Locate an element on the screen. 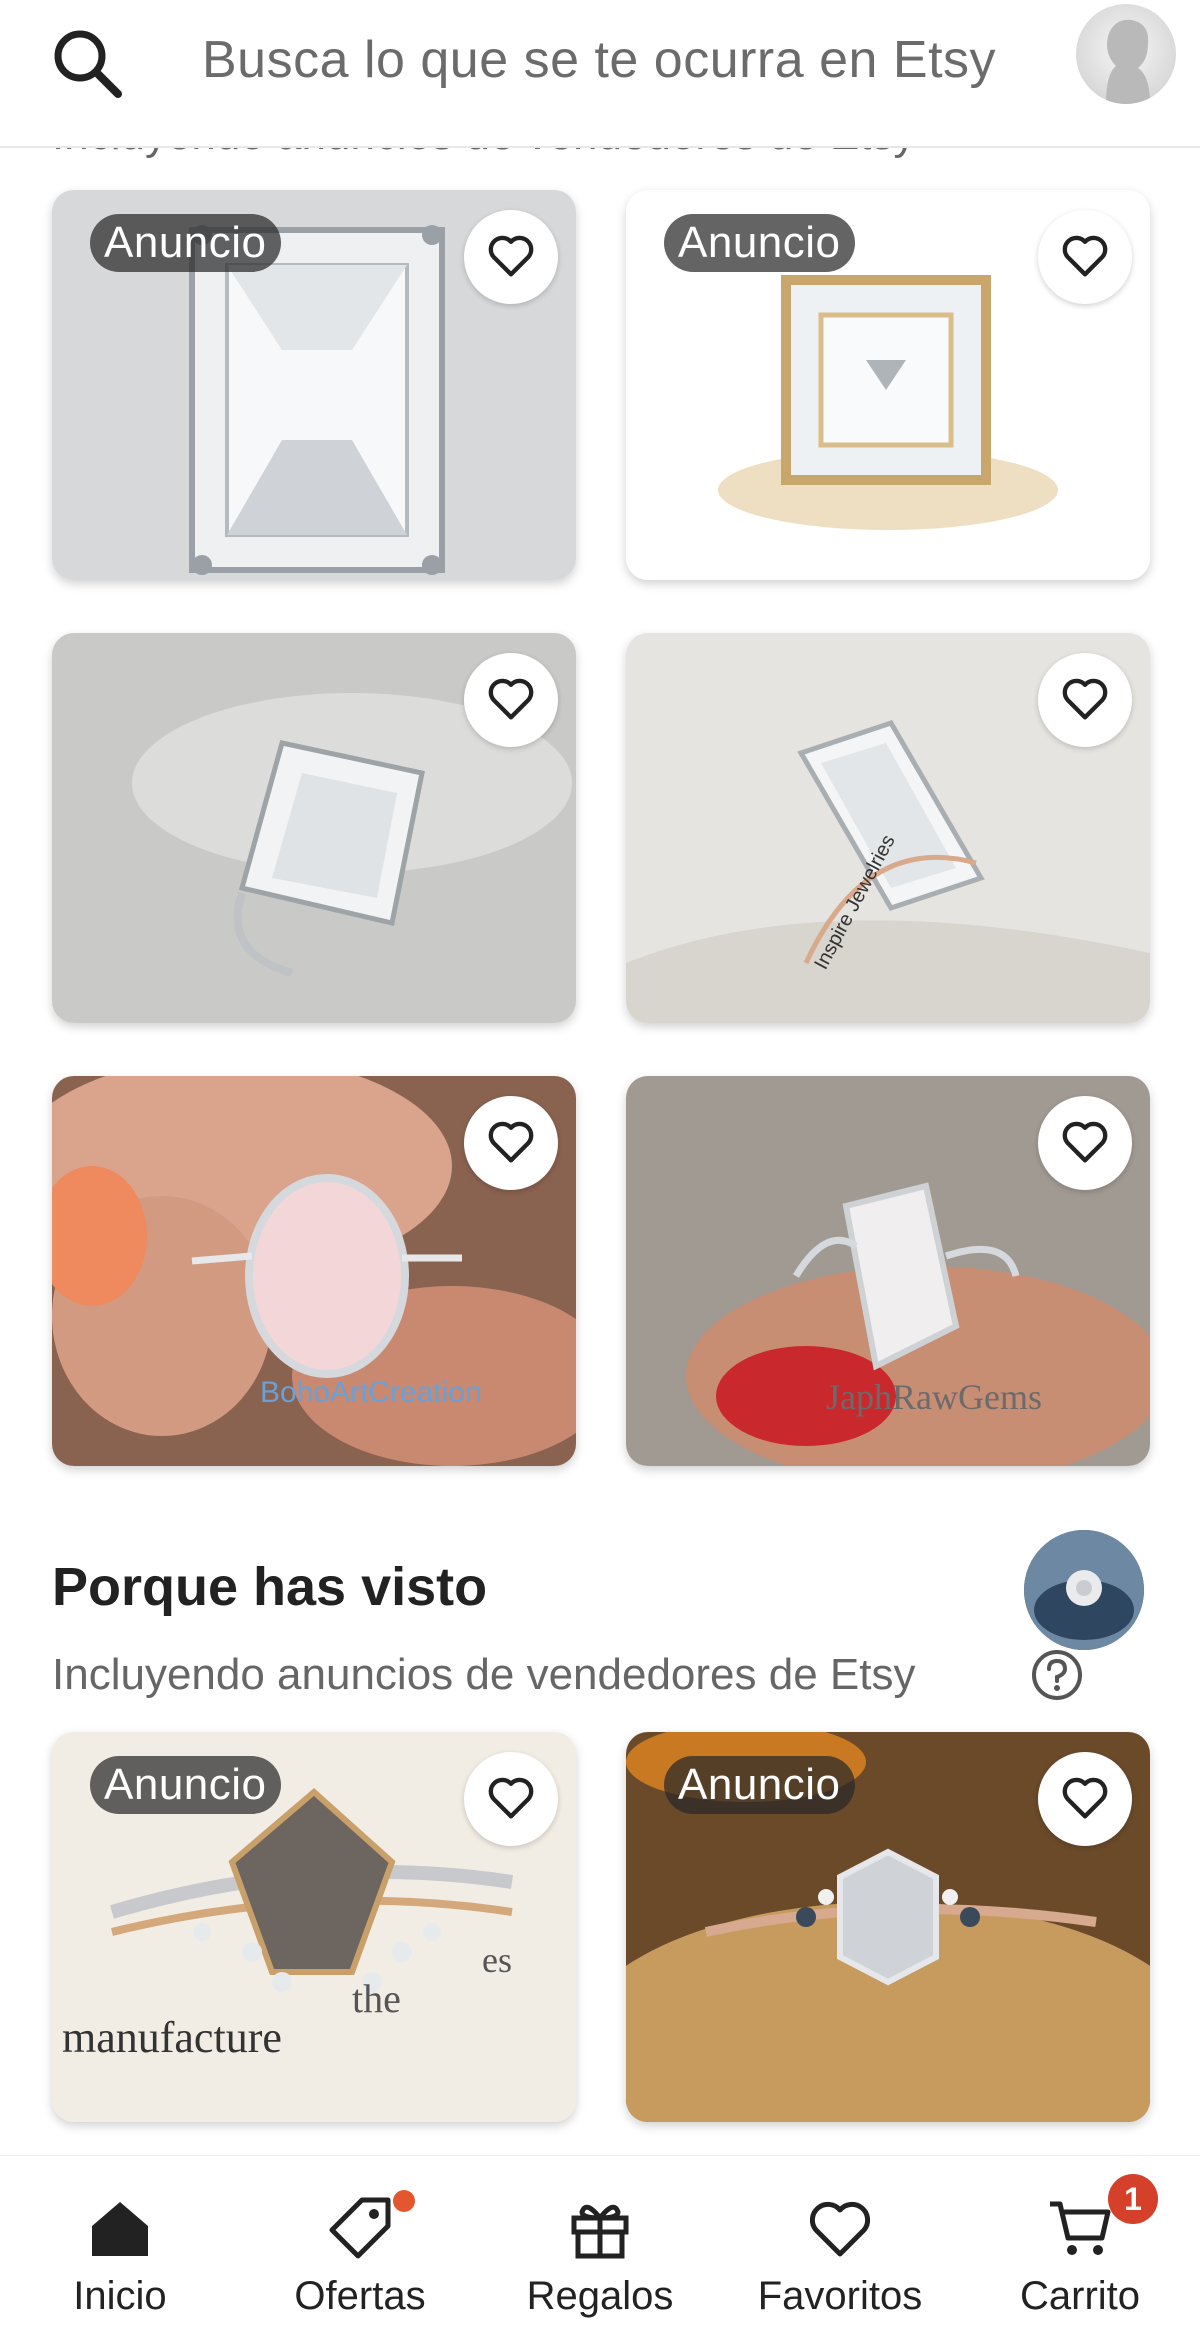 The height and width of the screenshot is (2336, 1200). nav-label: Regalos is located at coordinates (600, 2296).